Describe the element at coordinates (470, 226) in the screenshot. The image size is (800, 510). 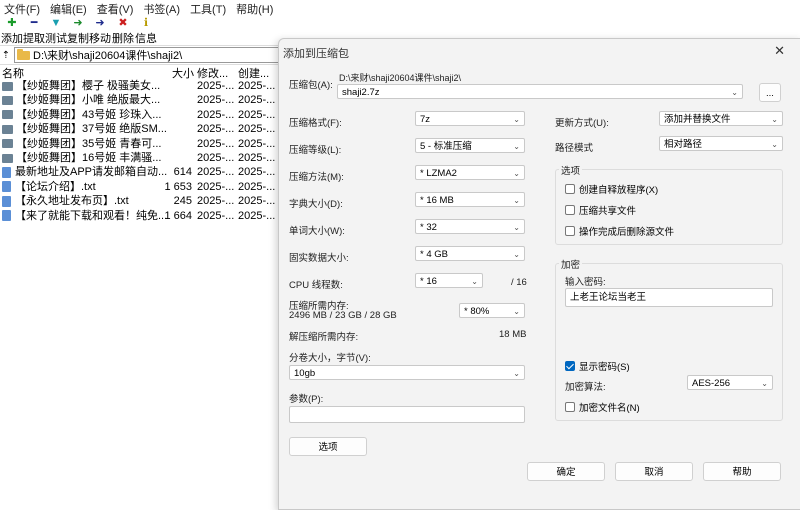
I see `word-combo: * 32 ⌄` at that location.